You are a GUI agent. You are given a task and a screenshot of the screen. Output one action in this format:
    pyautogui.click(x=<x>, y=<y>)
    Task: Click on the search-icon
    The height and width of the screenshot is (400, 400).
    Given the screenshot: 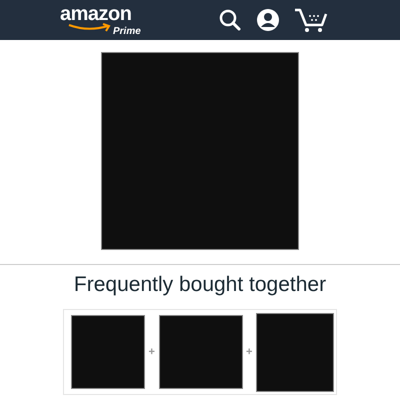 What is the action you would take?
    pyautogui.click(x=230, y=20)
    